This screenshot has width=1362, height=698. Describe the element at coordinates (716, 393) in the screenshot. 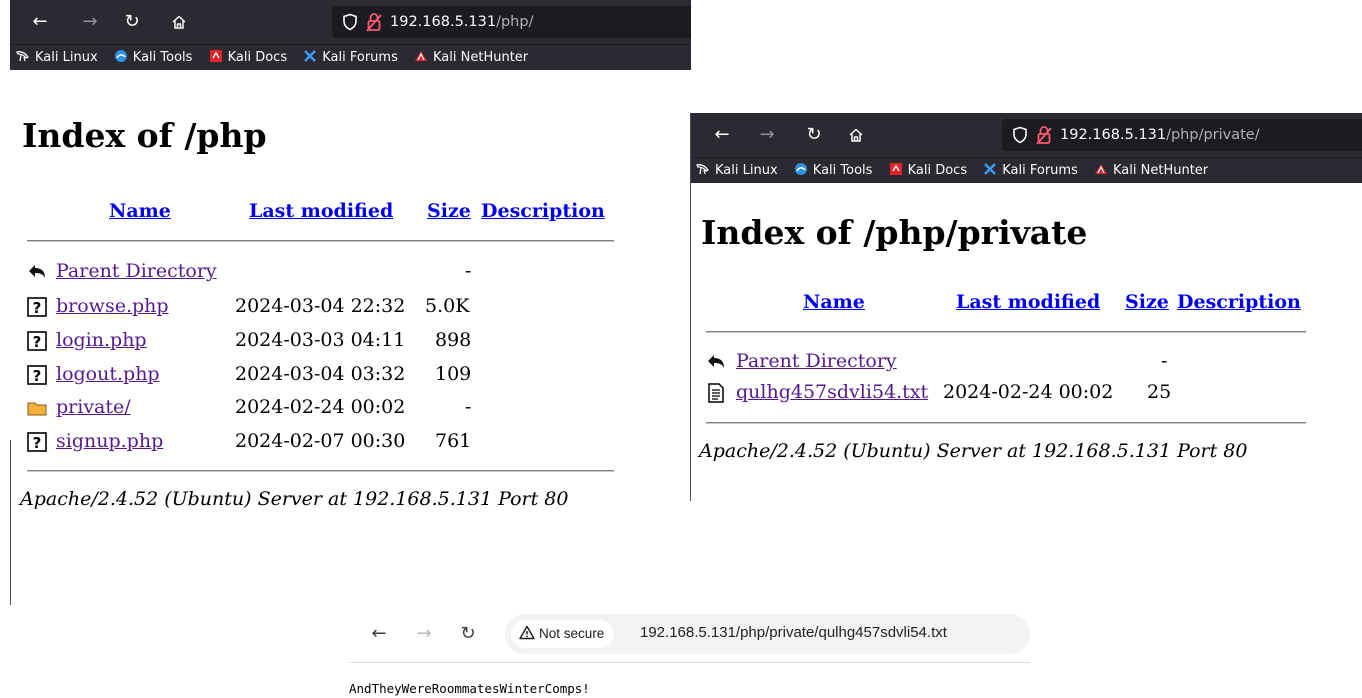

I see `text-file-icon` at that location.